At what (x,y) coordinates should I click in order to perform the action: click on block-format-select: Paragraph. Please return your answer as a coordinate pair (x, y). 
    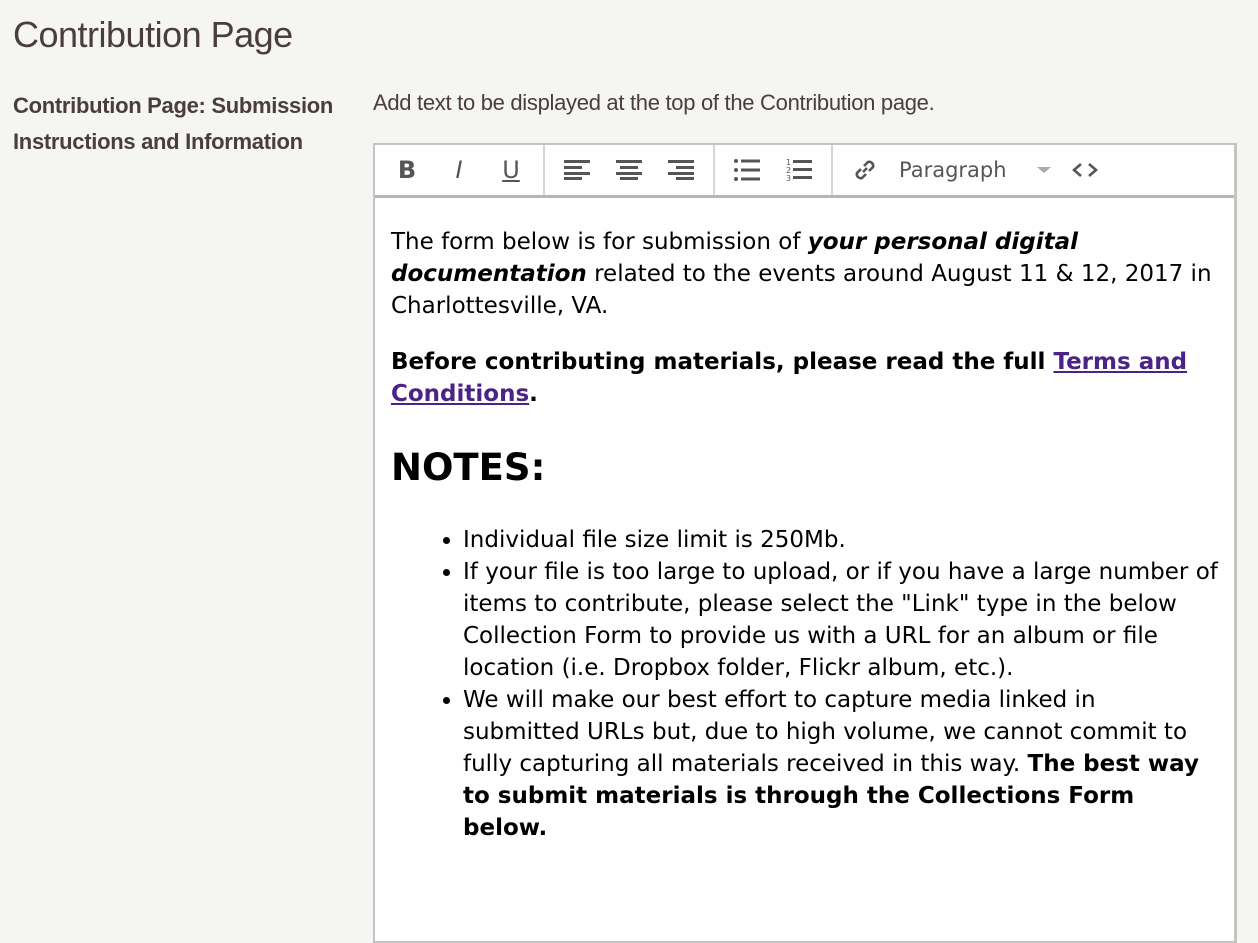
    Looking at the image, I should click on (975, 170).